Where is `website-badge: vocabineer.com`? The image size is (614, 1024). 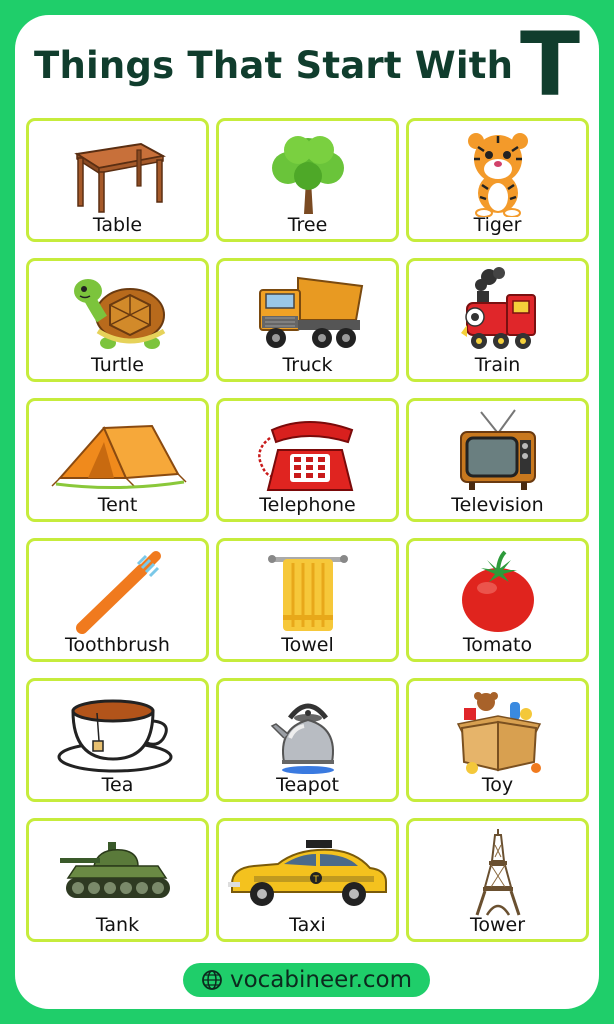
website-badge: vocabineer.com is located at coordinates (306, 980).